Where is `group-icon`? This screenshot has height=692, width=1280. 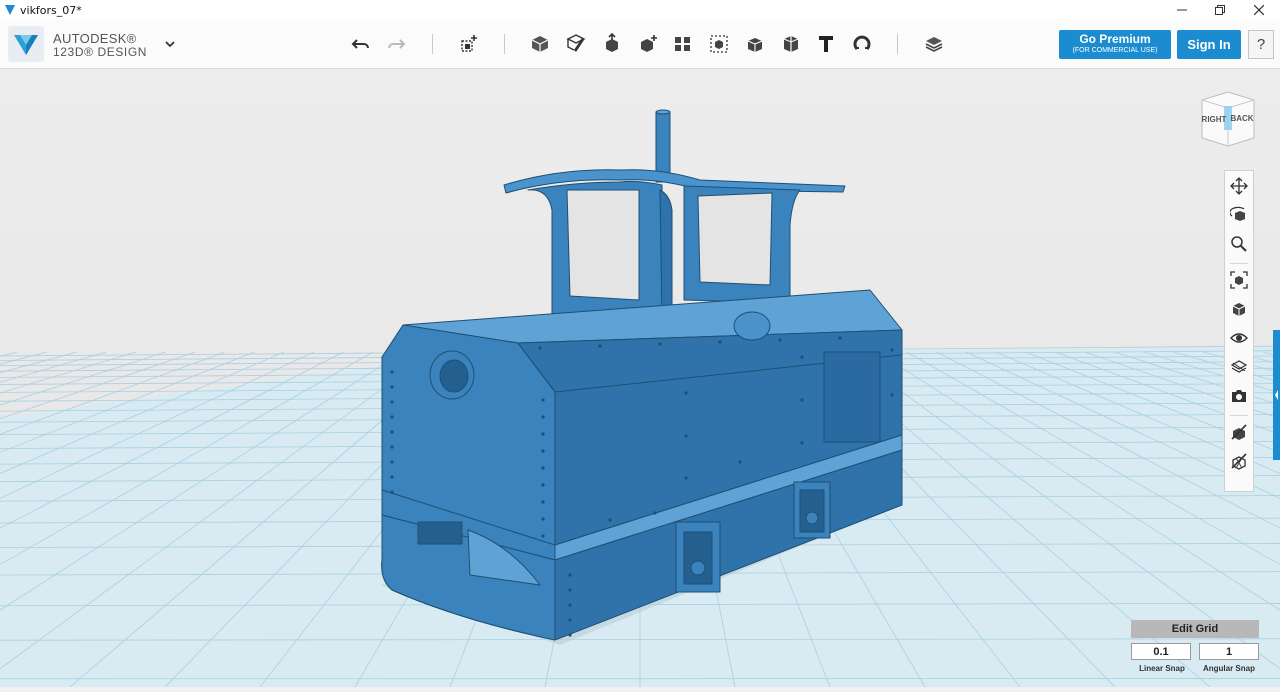 group-icon is located at coordinates (719, 44).